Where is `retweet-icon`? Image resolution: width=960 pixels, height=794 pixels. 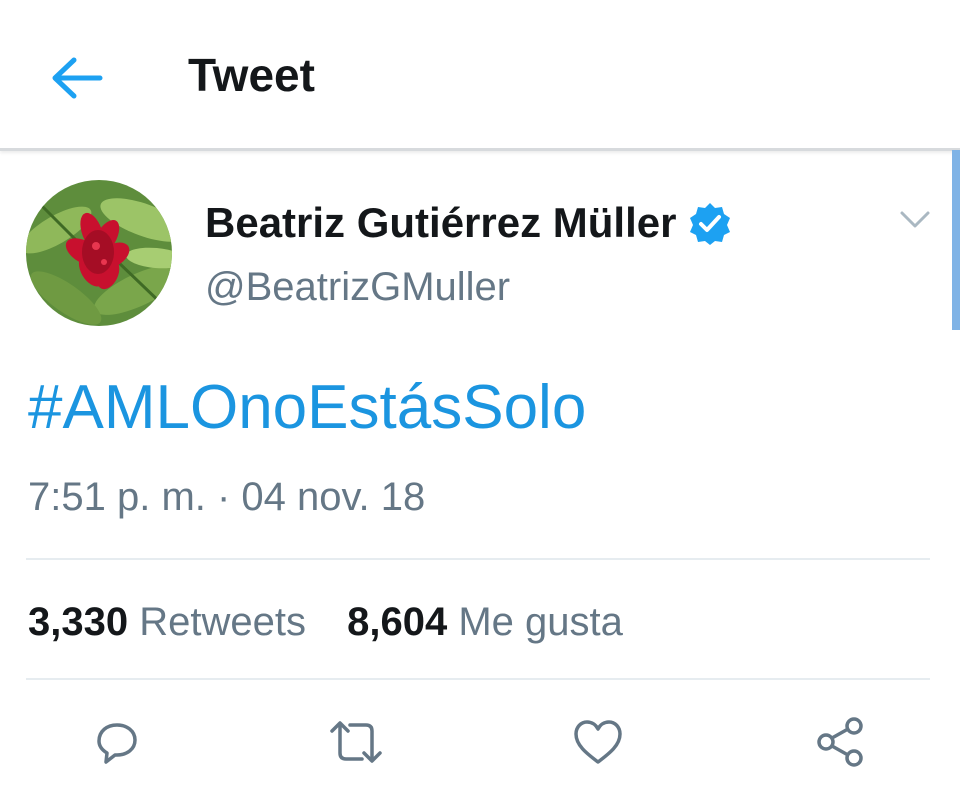 retweet-icon is located at coordinates (356, 742).